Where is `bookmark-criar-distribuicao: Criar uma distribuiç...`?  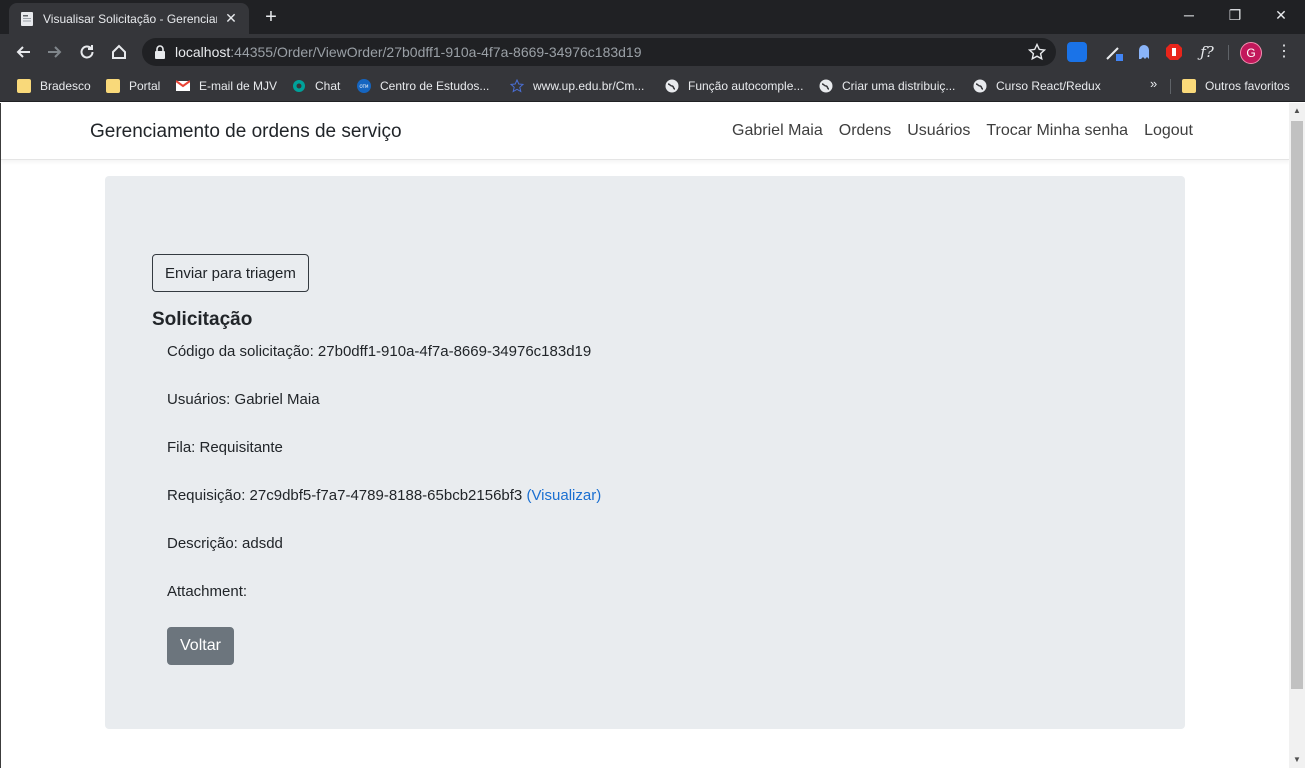 bookmark-criar-distribuicao: Criar uma distribuiç... is located at coordinates (887, 86).